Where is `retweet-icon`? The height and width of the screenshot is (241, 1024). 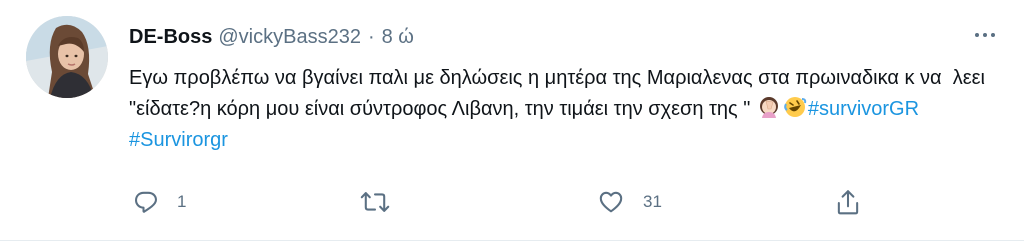
retweet-icon is located at coordinates (375, 202).